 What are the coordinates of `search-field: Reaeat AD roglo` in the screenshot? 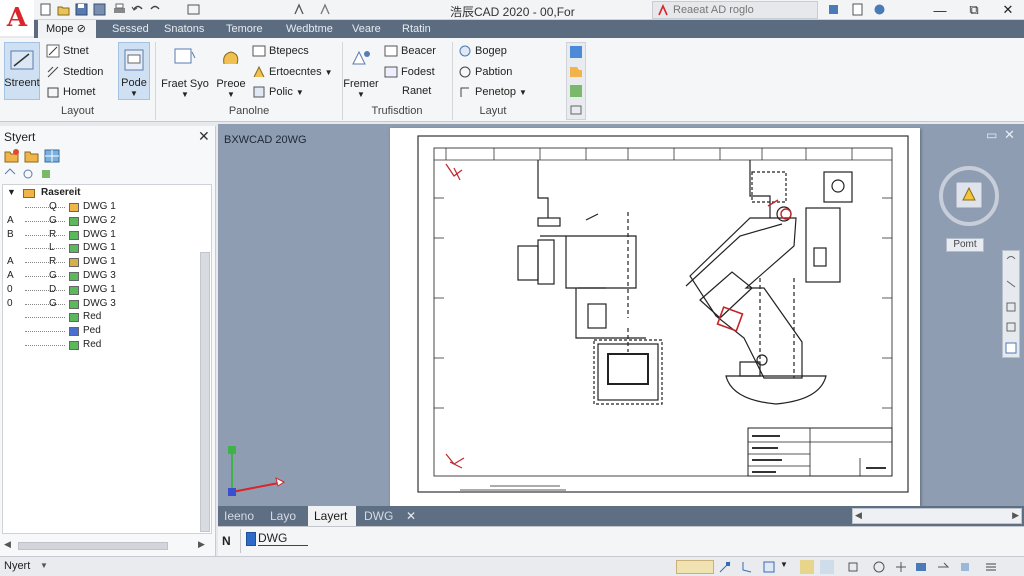 It's located at (735, 10).